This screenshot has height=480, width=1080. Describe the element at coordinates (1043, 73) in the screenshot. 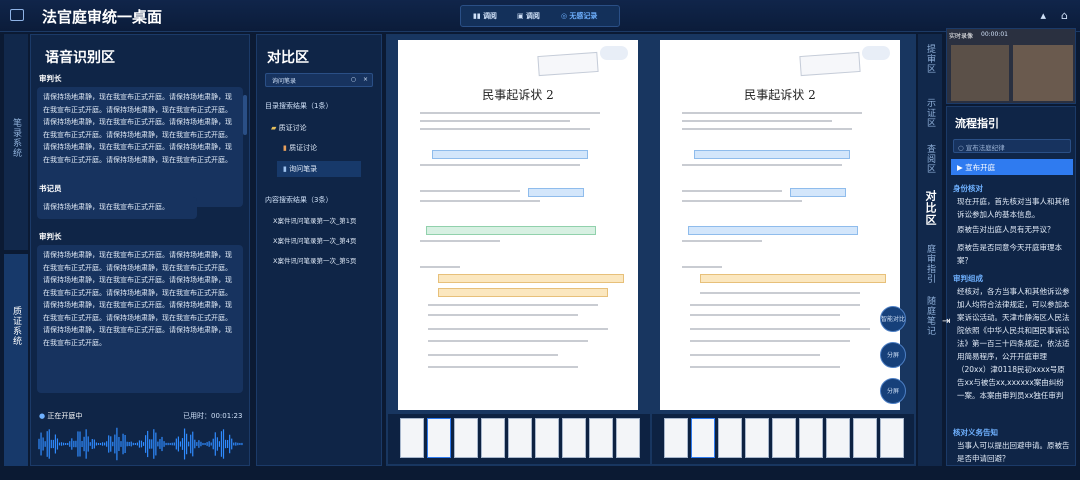

I see `camera-right` at that location.